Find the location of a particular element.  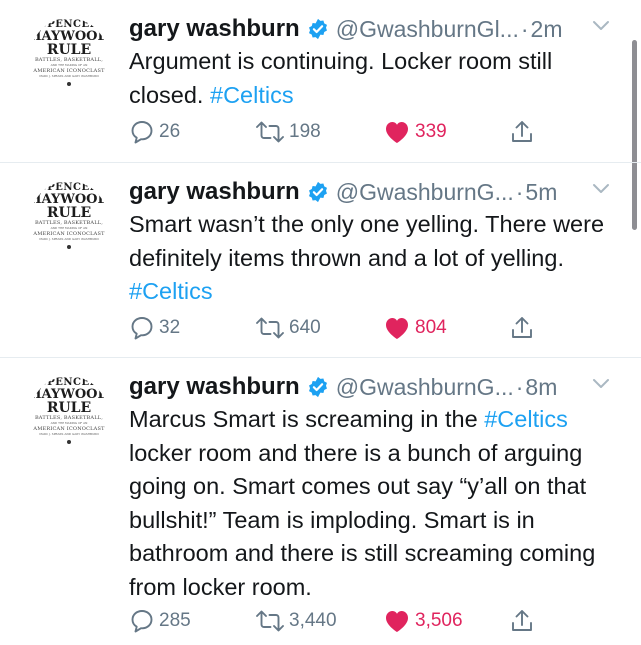

tweet-header: gary washburn @GwashburnG... · 8m is located at coordinates (370, 387).